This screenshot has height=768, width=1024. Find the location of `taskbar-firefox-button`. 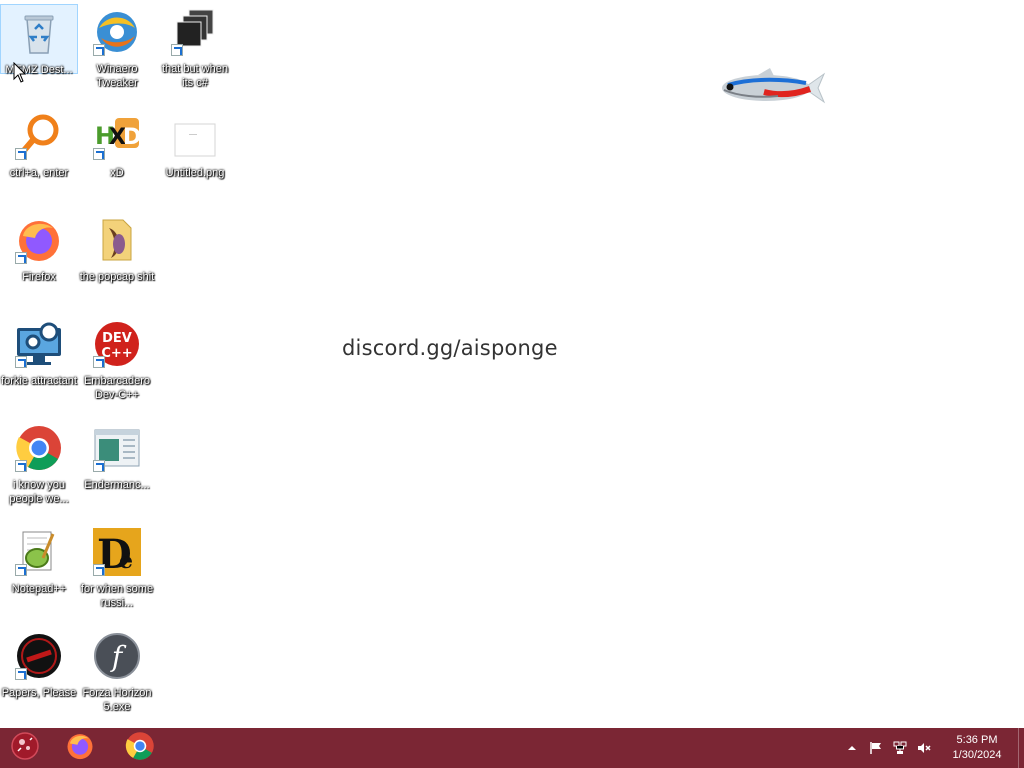

taskbar-firefox-button is located at coordinates (80, 748).